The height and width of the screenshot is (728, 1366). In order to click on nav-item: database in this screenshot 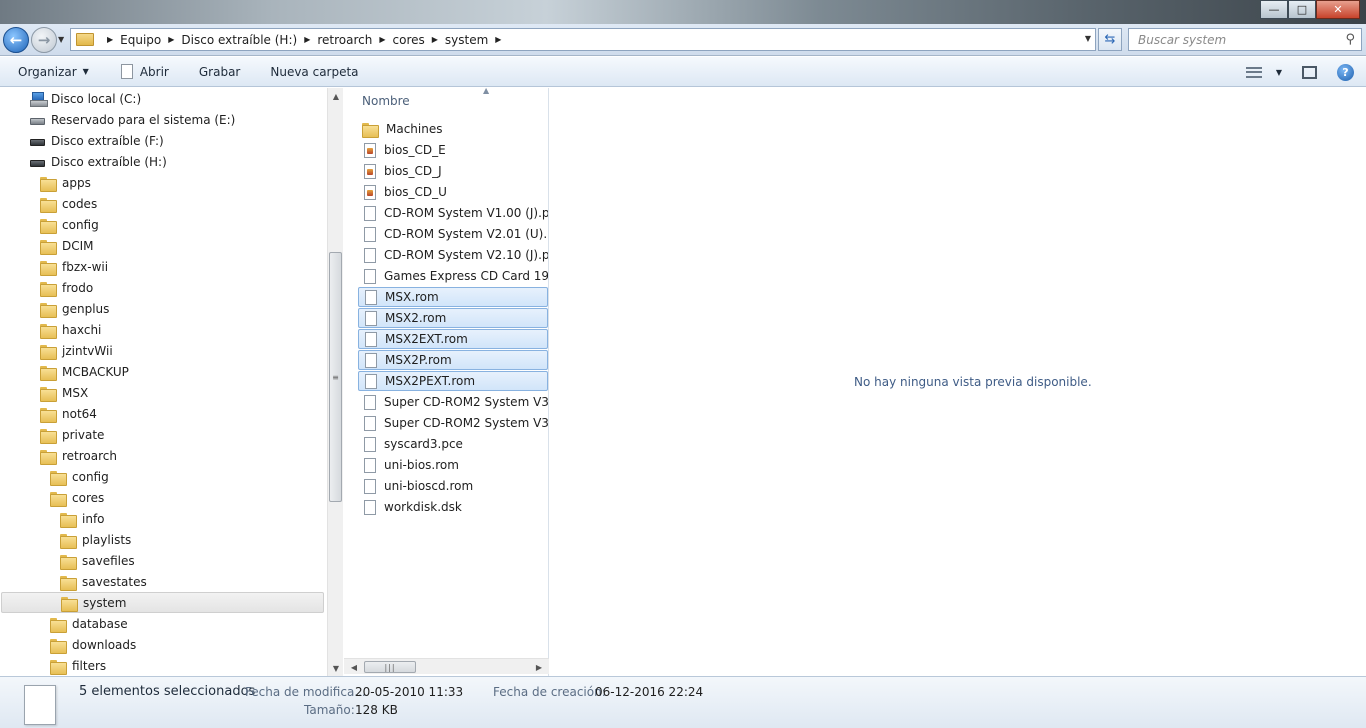, I will do `click(89, 623)`.